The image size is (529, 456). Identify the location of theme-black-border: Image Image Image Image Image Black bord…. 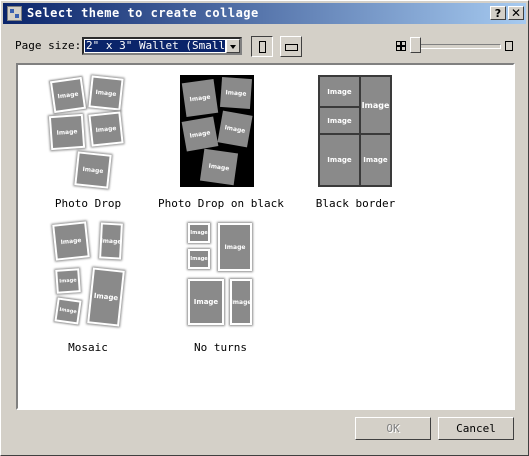
(355, 143).